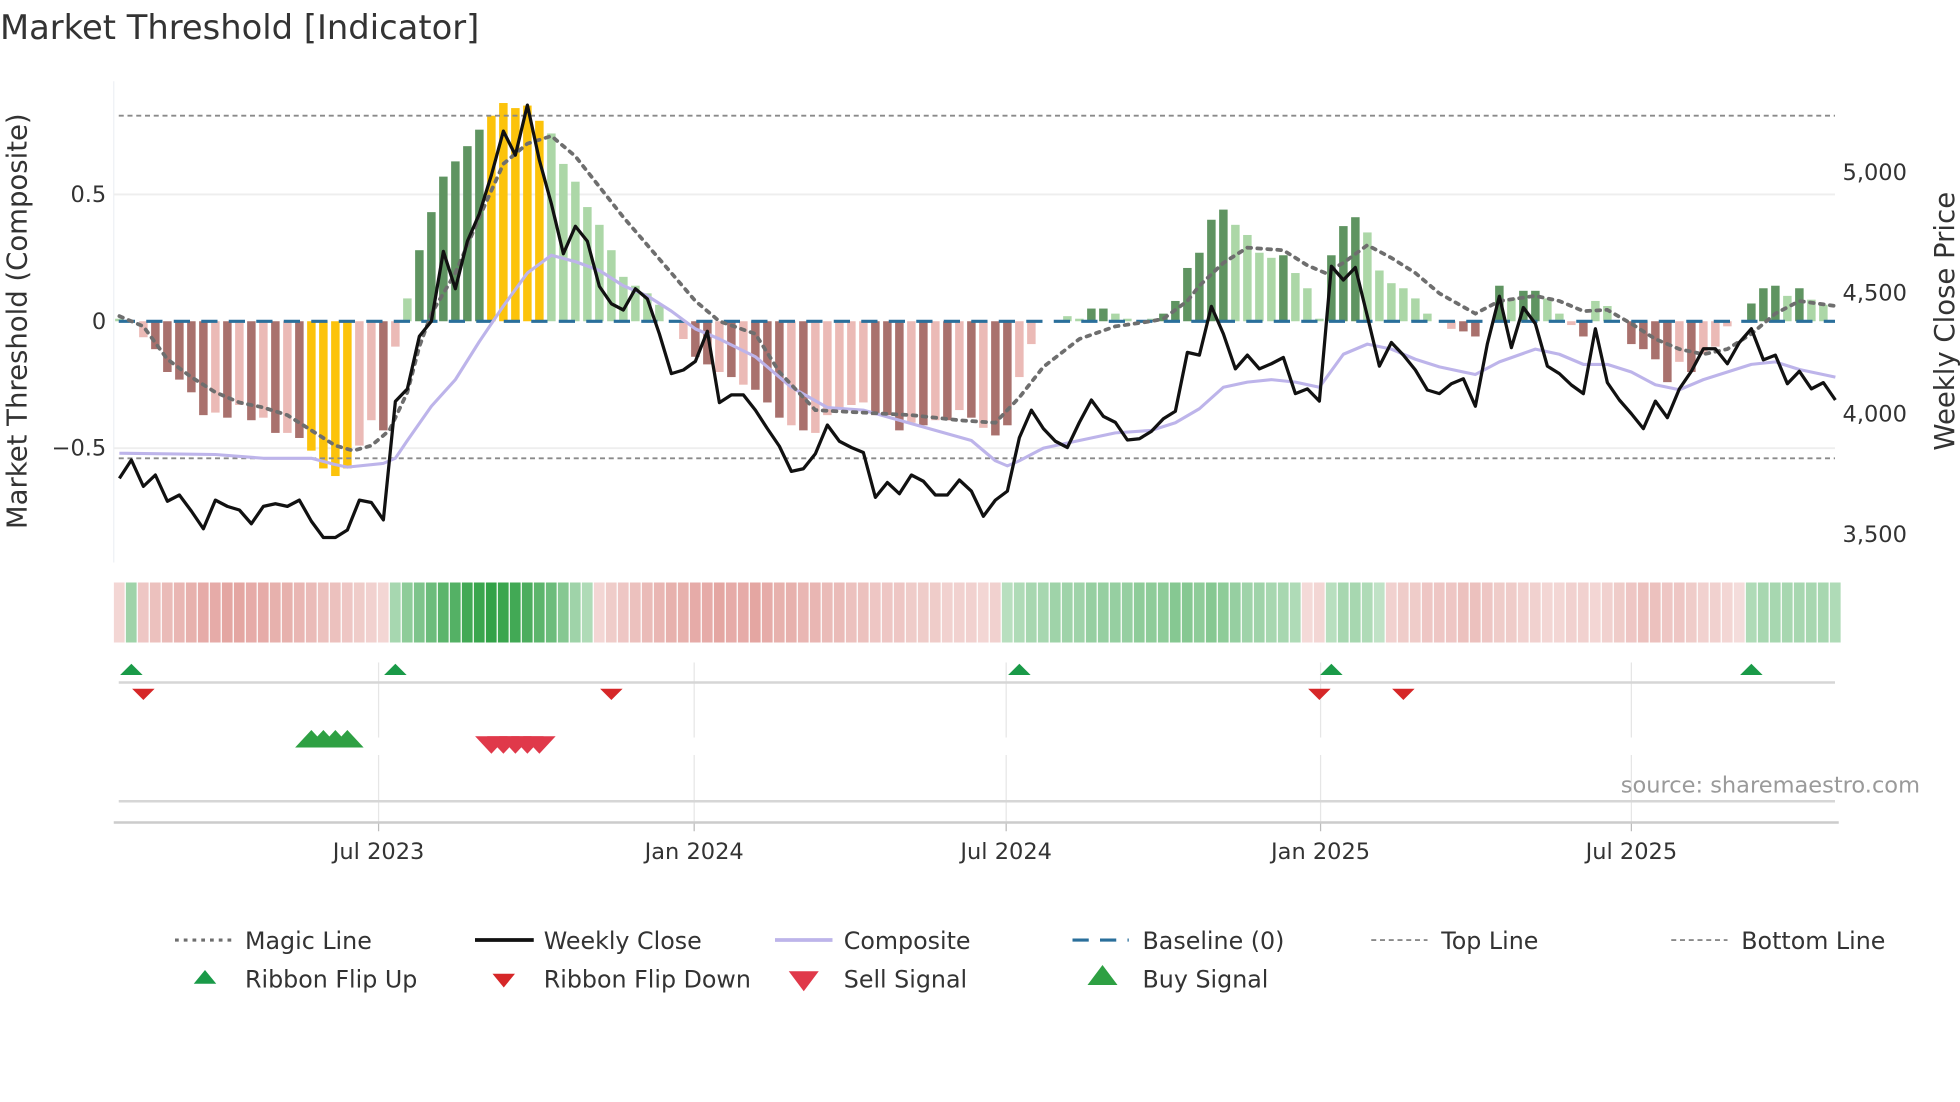  I want to click on x-tick-label: Jul 2025, so click(1631, 852).